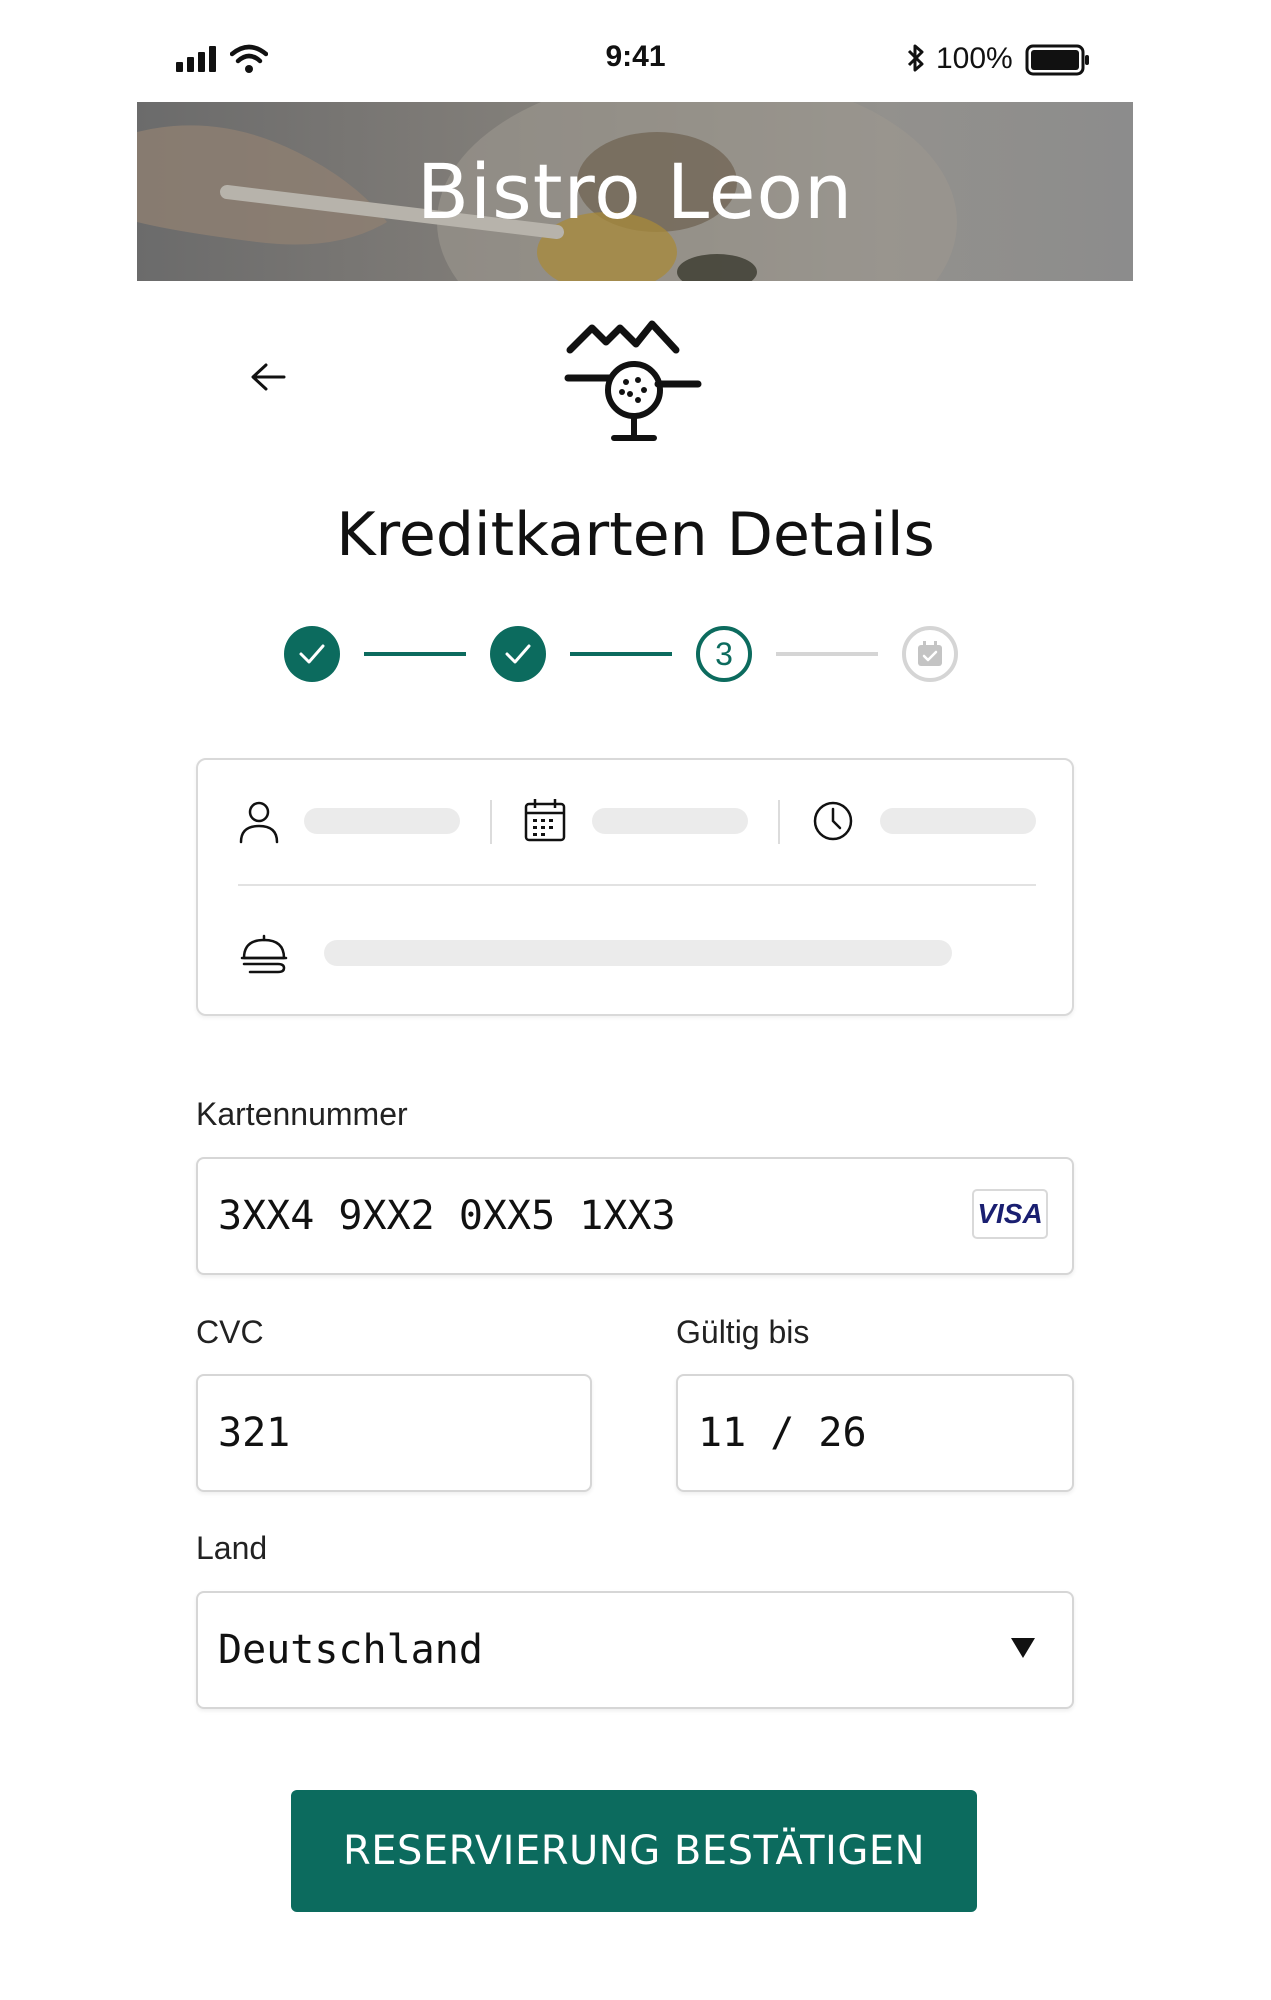 Image resolution: width=1271 pixels, height=2000 pixels. I want to click on battery-percent: 100%, so click(974, 58).